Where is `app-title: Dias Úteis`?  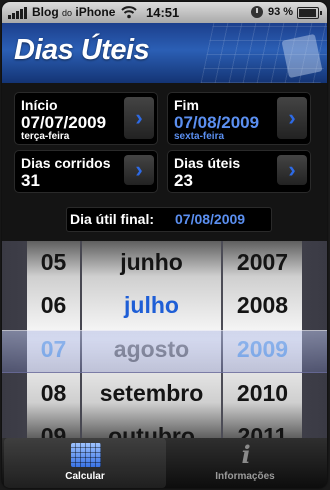 app-title: Dias Úteis is located at coordinates (82, 50).